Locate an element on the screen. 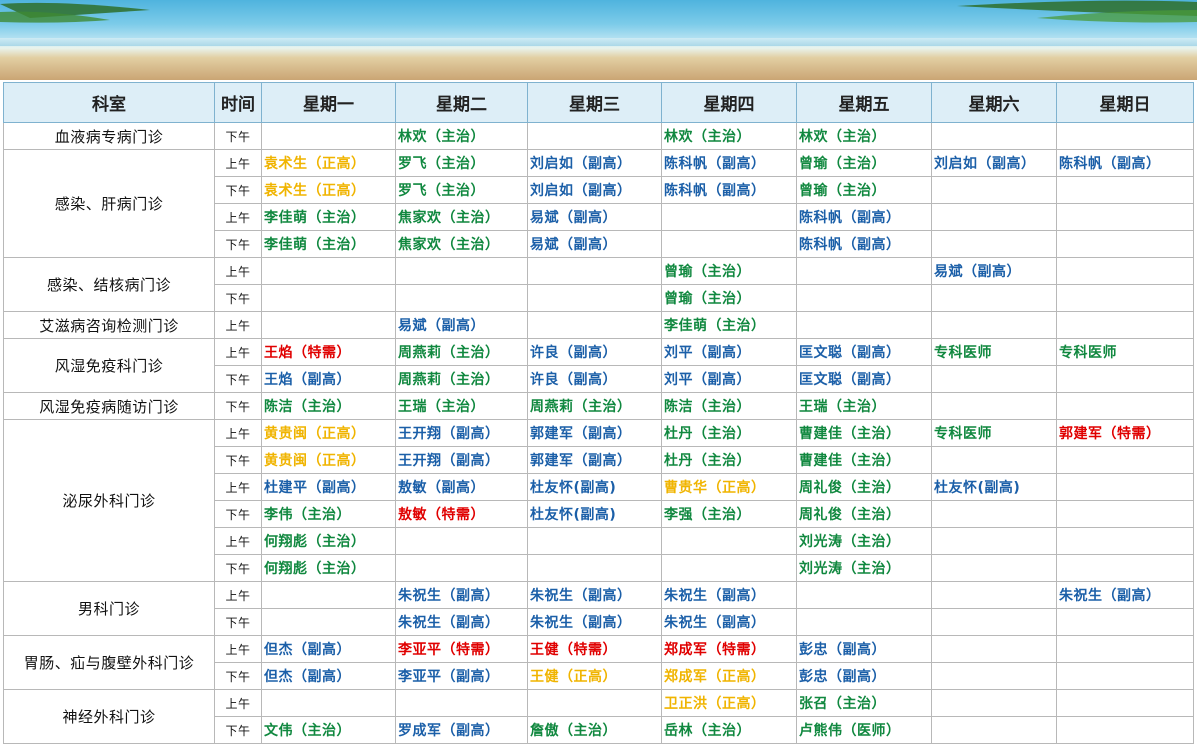 This screenshot has height=745, width=1197. doctor-cell: 杜建平（副高） is located at coordinates (328, 487).